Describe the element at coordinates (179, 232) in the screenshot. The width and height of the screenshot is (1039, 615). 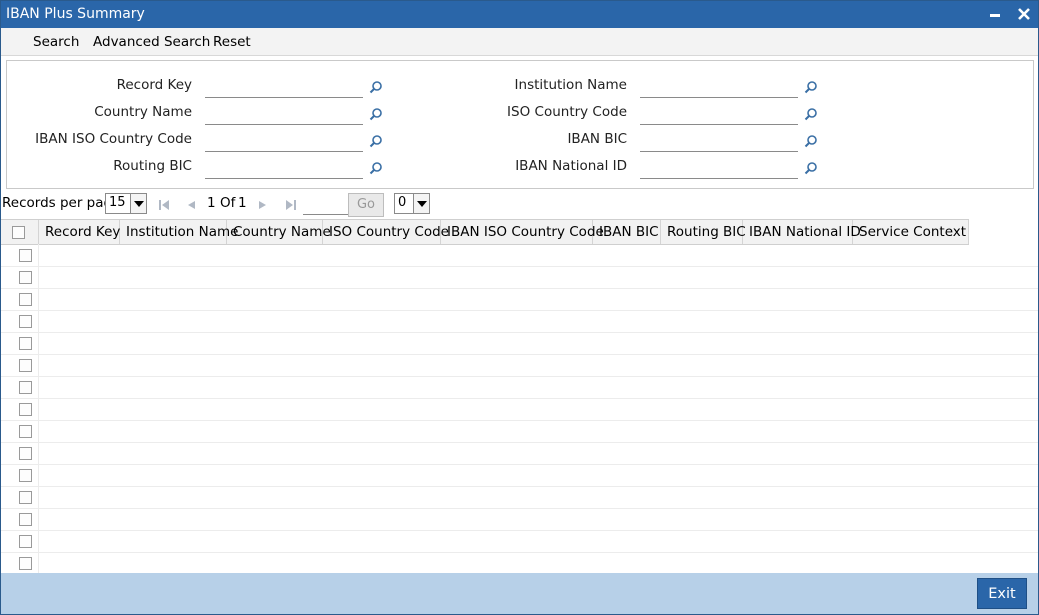
I see `column-header-institution-name: Institution Name` at that location.